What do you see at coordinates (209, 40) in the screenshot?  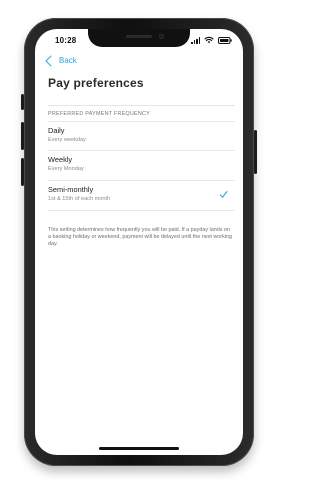 I see `wifi-icon` at bounding box center [209, 40].